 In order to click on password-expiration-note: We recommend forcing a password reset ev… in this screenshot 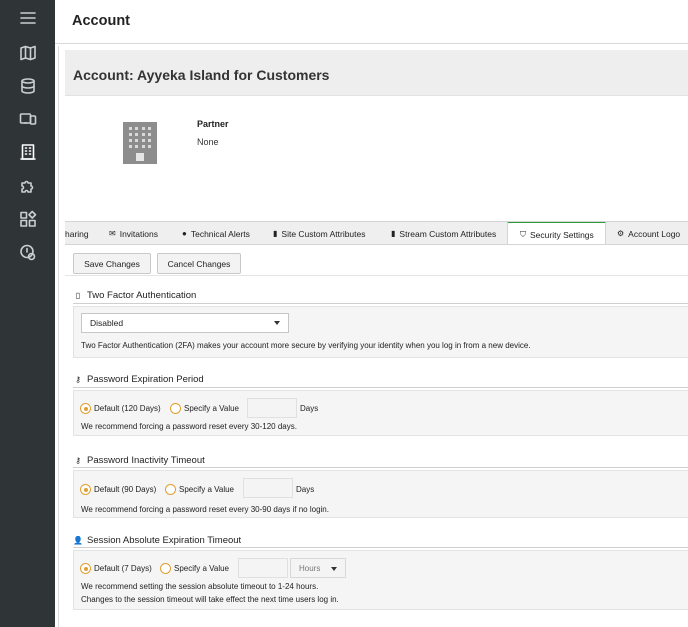, I will do `click(189, 426)`.